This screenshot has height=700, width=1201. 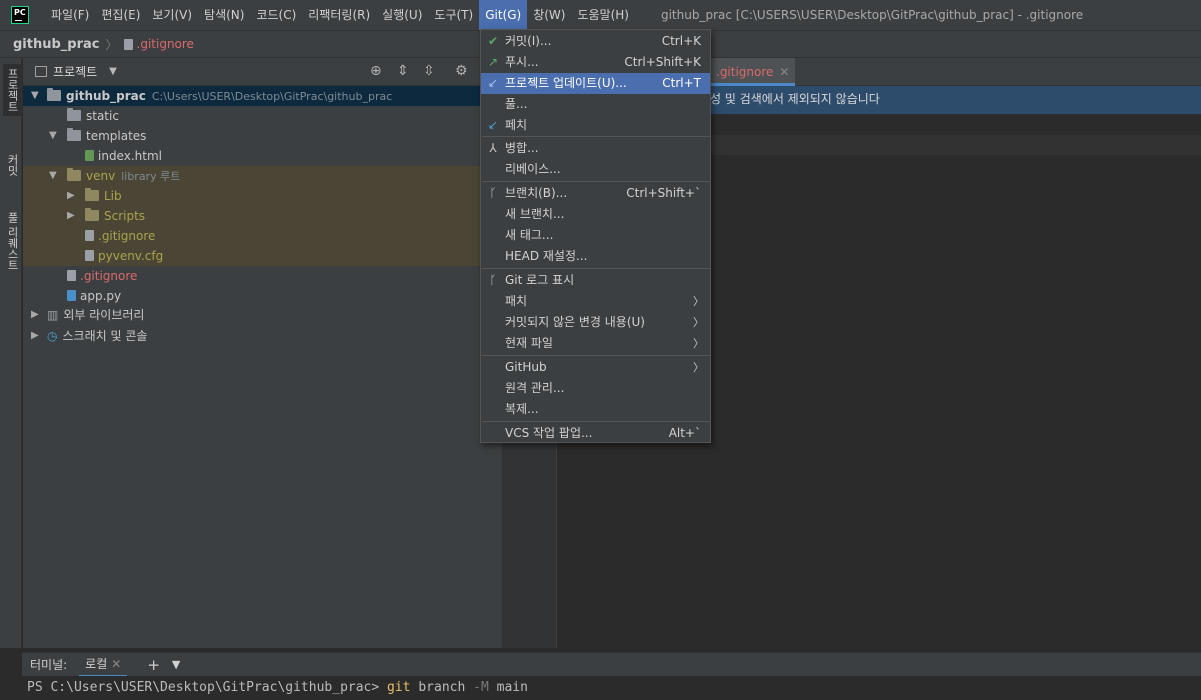 What do you see at coordinates (512, 687) in the screenshot?
I see `terminal-cmd-arg: main` at bounding box center [512, 687].